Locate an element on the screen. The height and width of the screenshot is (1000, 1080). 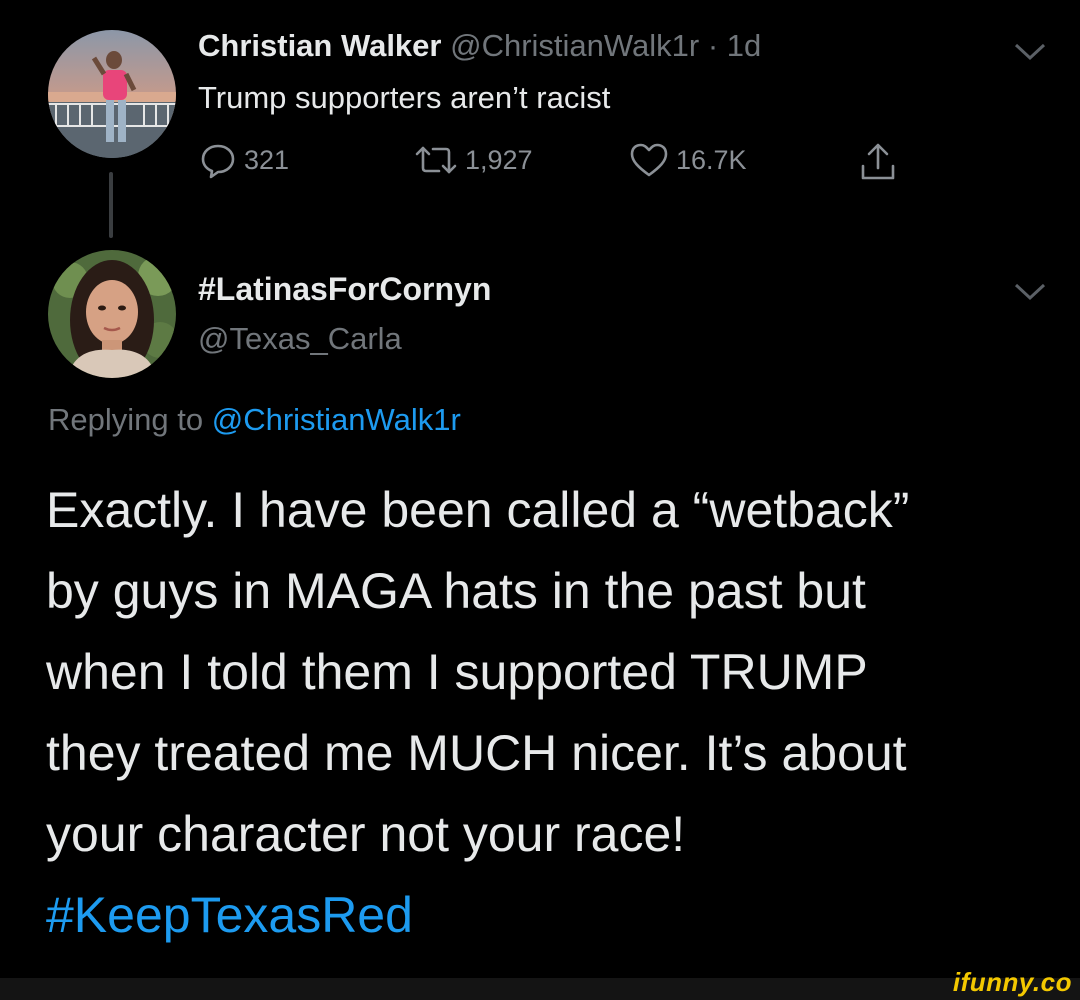
retweet-button: 1,927 is located at coordinates (473, 160).